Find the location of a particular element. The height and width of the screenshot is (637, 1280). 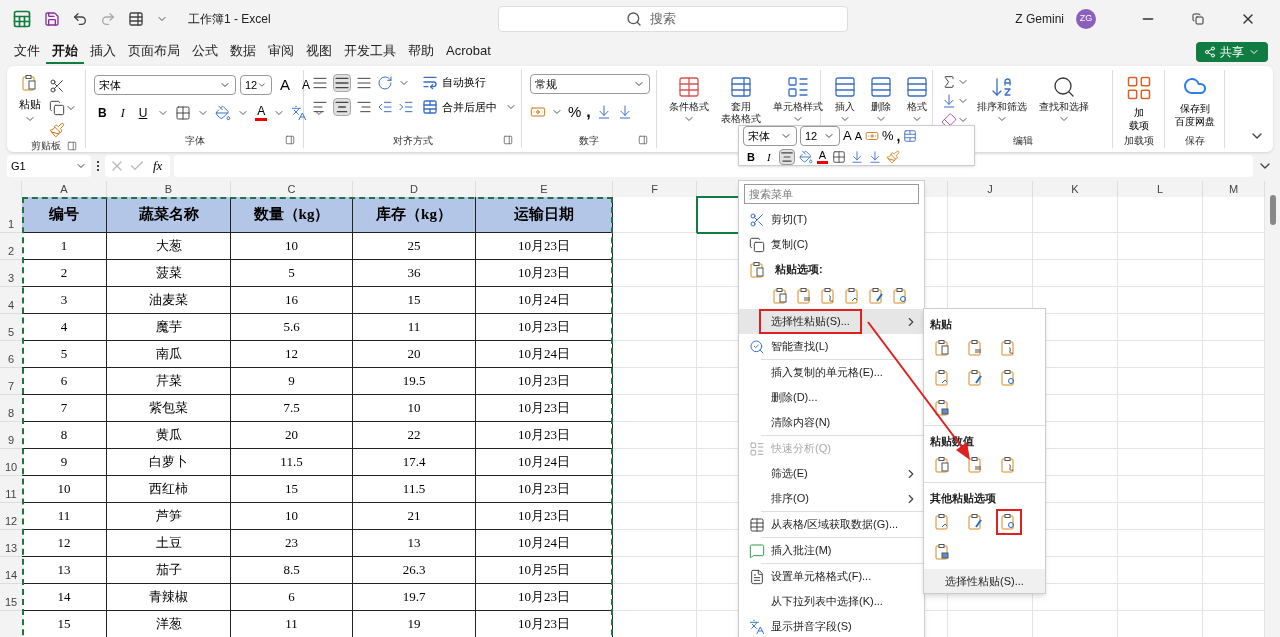

table-cell: 黄瓜 is located at coordinates (169, 435).